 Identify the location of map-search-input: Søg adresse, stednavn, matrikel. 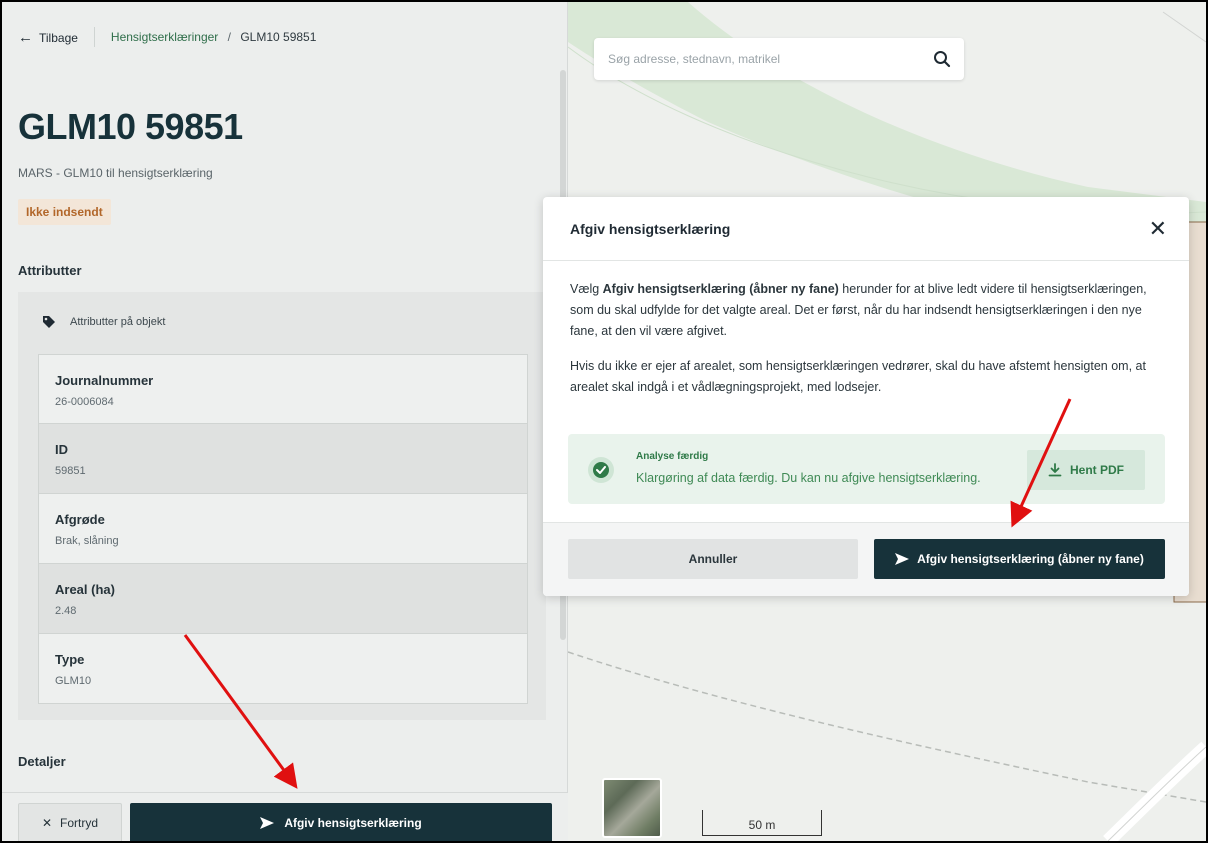
(770, 59).